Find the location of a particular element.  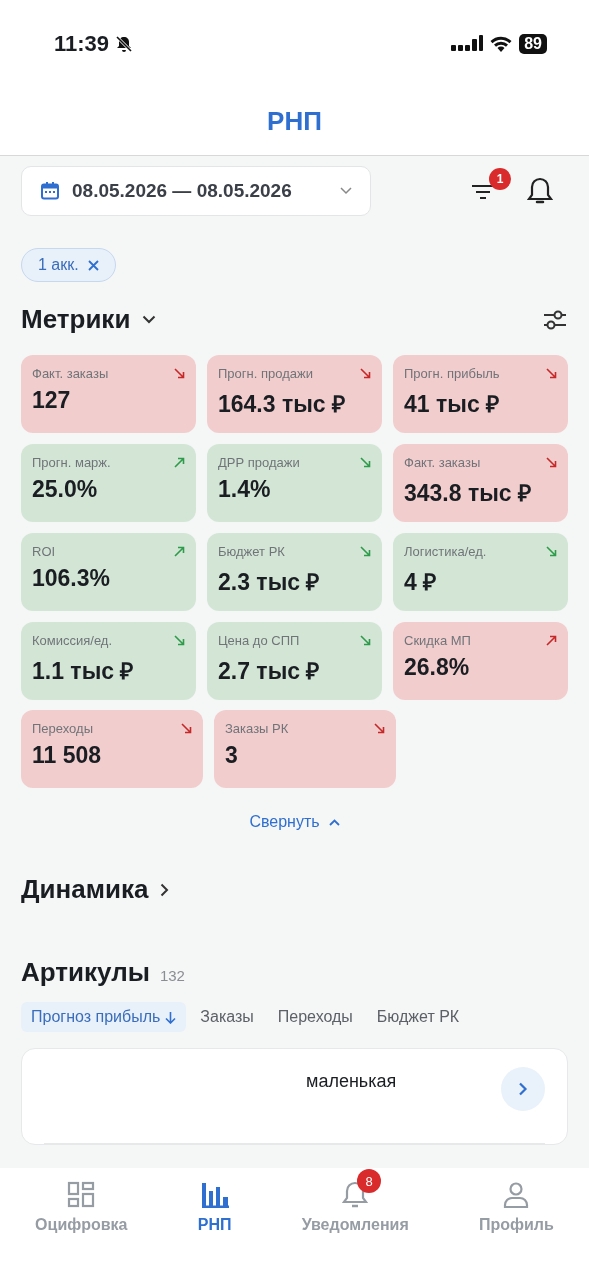

metric-label: Прогн. марж. is located at coordinates (71, 462).